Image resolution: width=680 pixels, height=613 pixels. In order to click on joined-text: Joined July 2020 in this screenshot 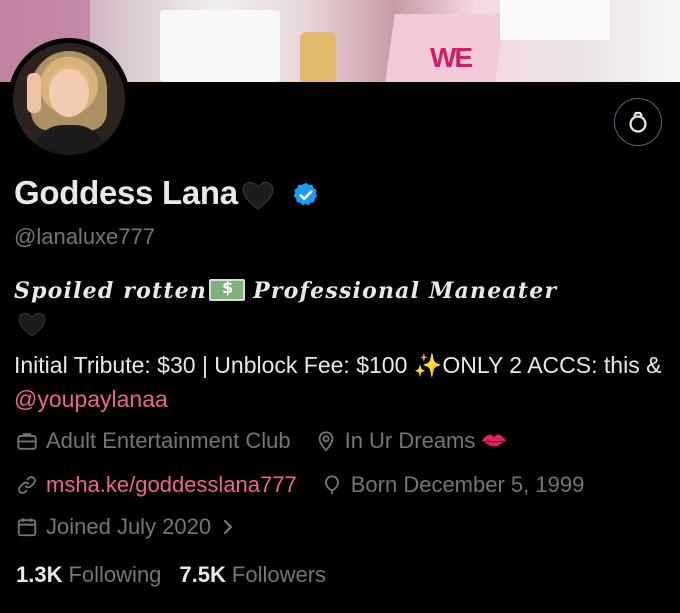, I will do `click(129, 526)`.